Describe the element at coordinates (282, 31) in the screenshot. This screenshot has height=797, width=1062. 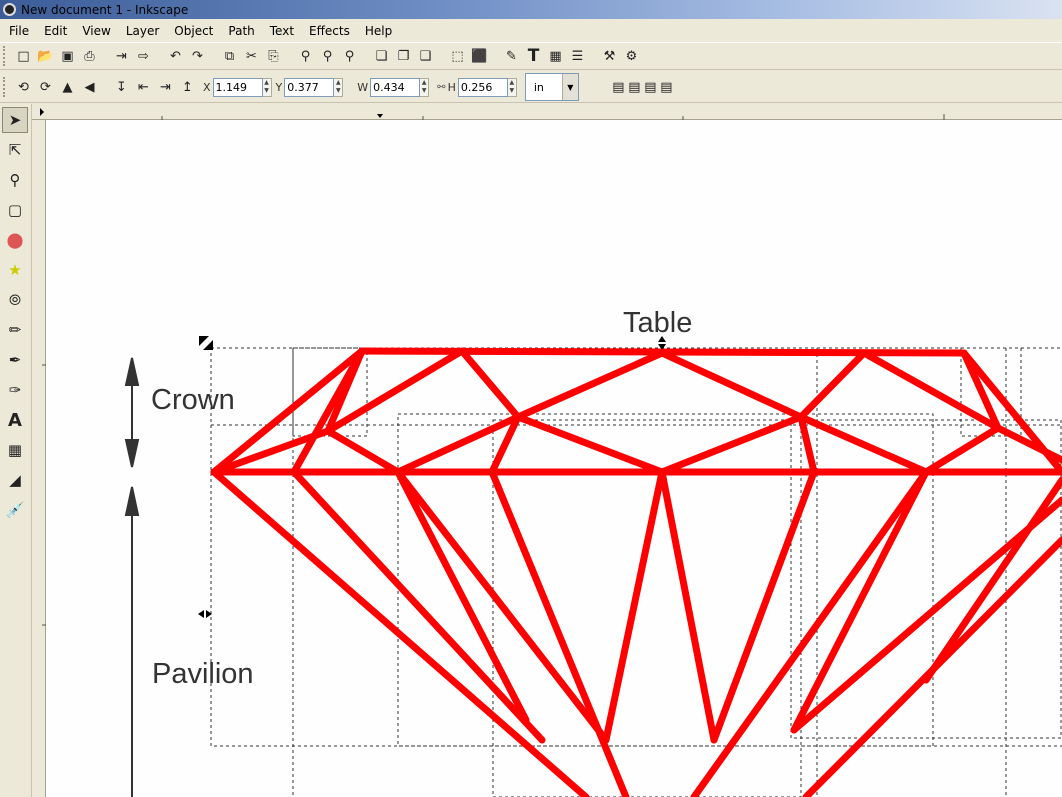
I see `menu-text: Text` at that location.